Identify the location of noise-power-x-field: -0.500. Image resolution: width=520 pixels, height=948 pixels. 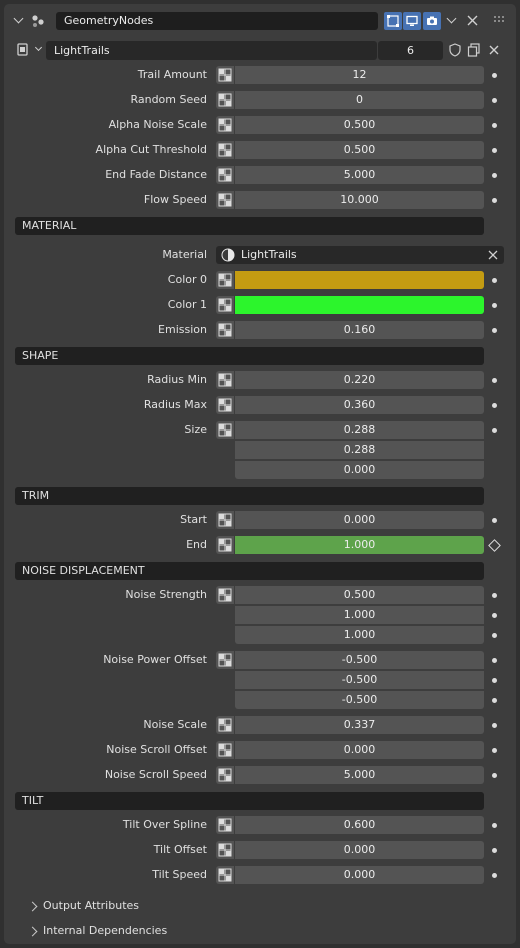
(359, 660).